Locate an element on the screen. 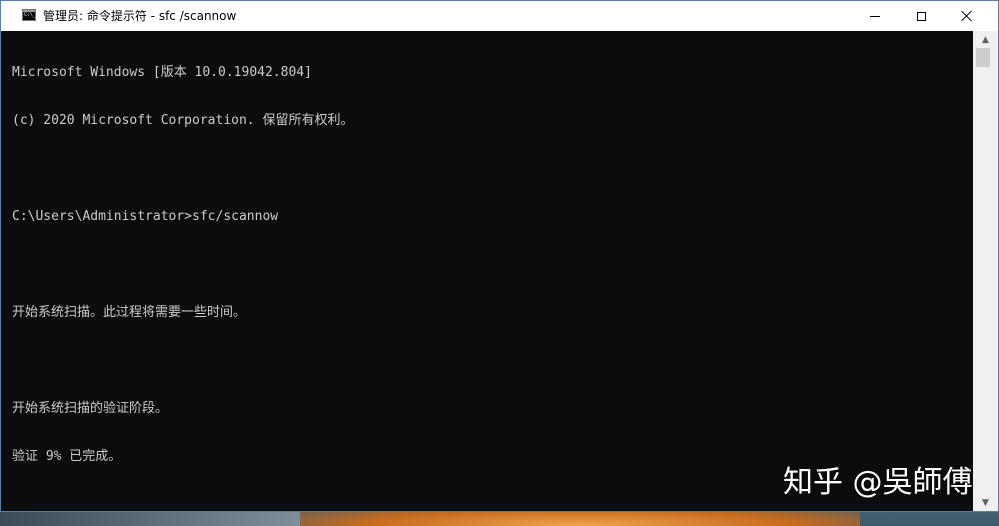 The image size is (999, 526). minimize-button is located at coordinates (875, 16).